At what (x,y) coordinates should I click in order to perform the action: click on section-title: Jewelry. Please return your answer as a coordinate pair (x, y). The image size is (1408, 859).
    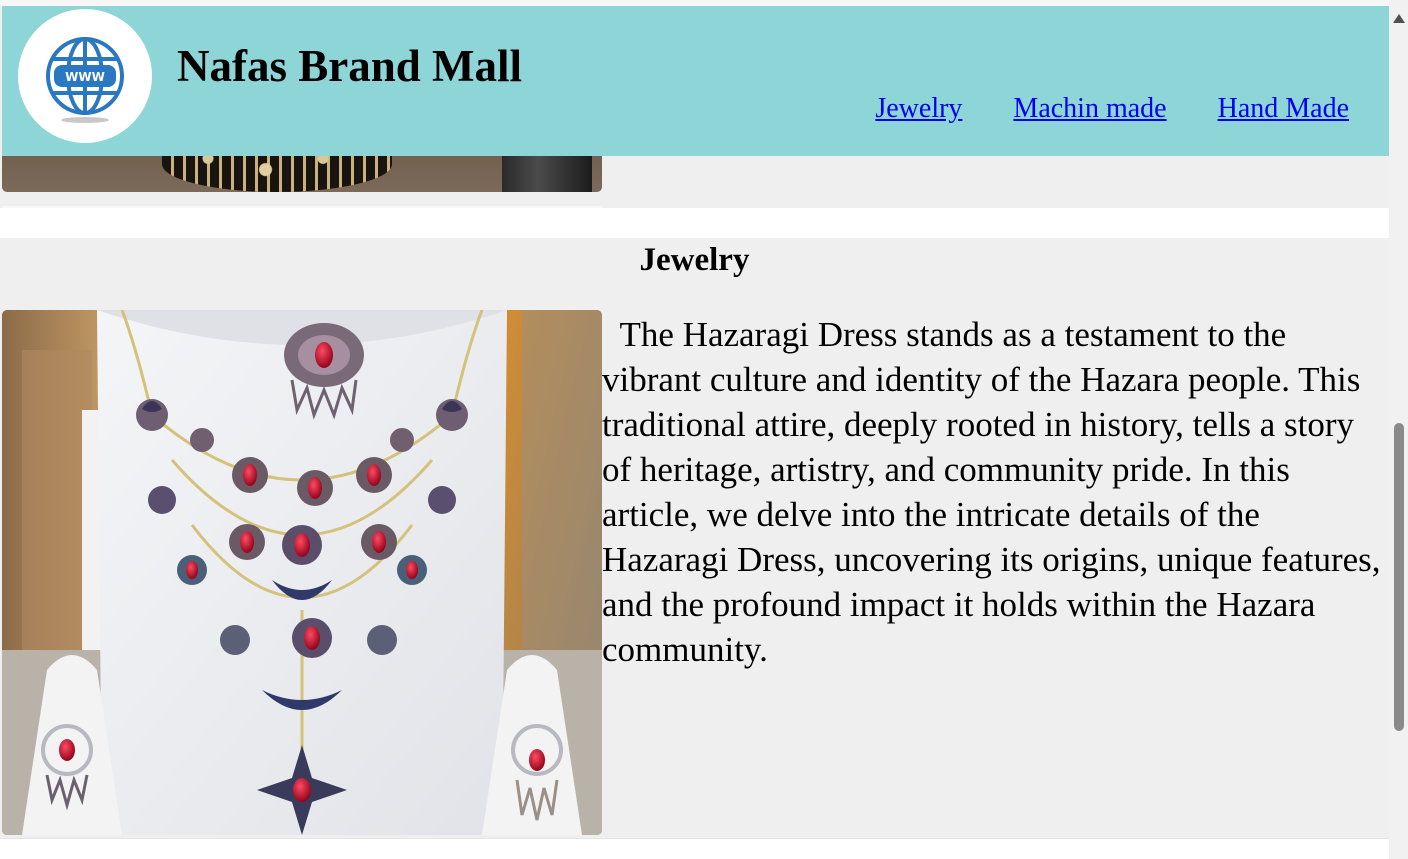
    Looking at the image, I should click on (694, 260).